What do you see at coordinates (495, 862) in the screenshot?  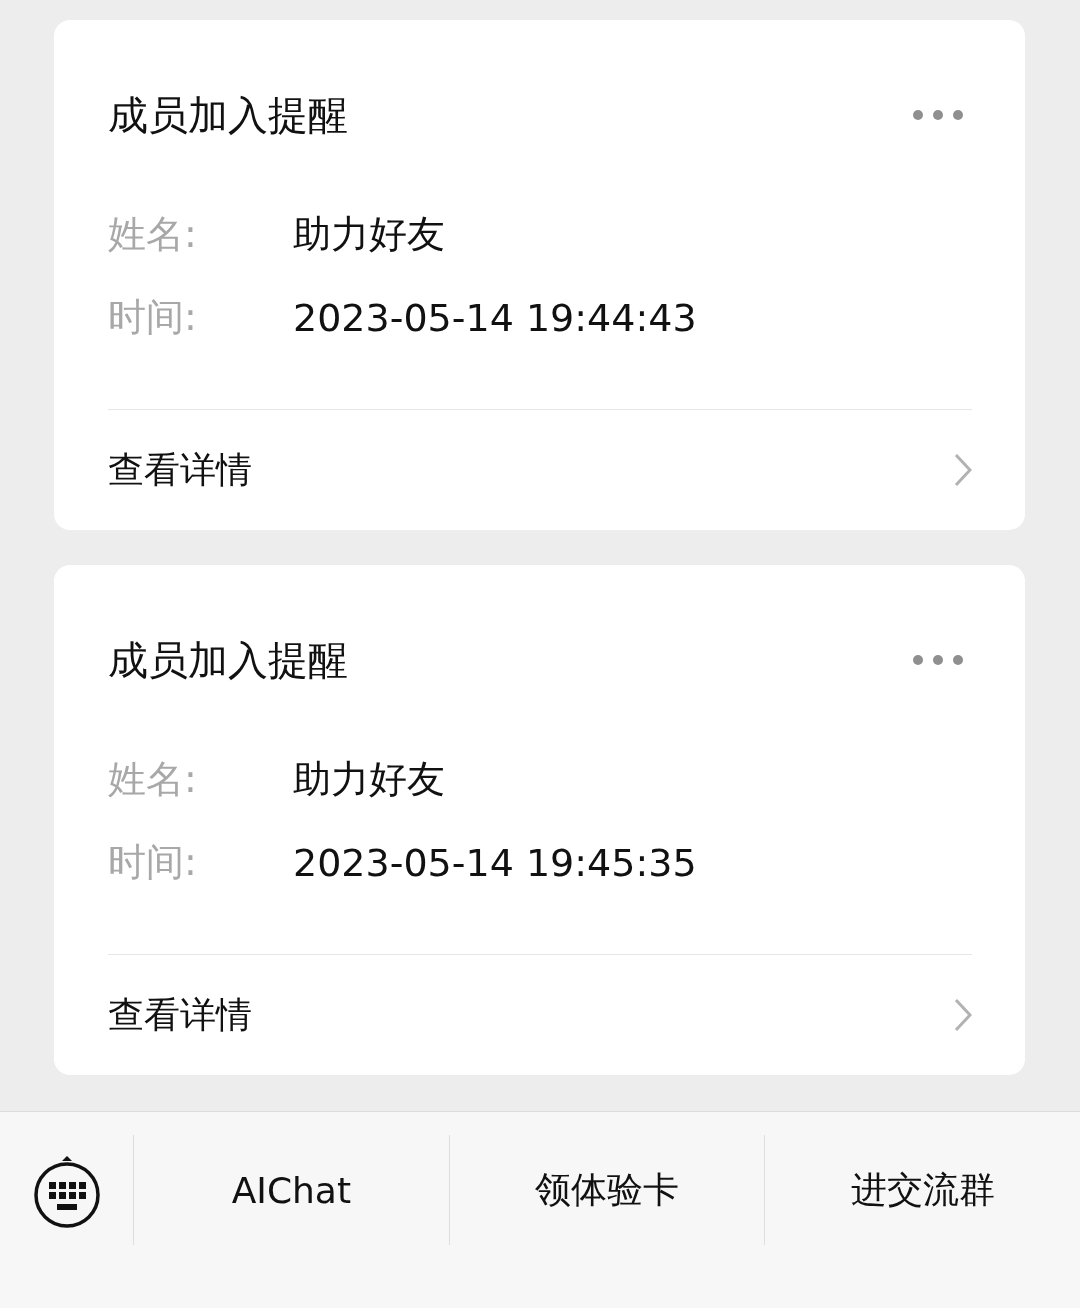 I see `field-value: 2023-05-14 19:45:35` at bounding box center [495, 862].